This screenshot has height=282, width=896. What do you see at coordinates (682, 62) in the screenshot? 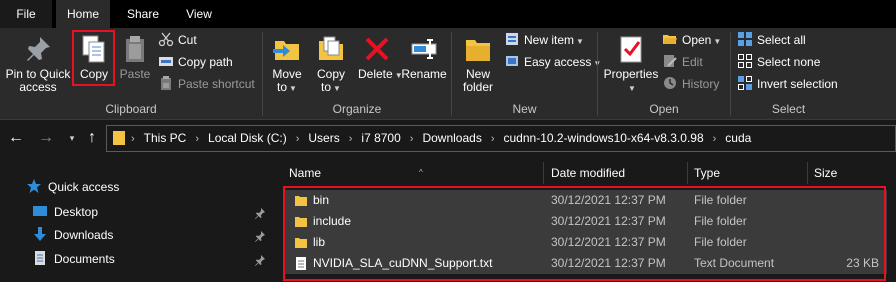
I see `edit-button: Edit` at bounding box center [682, 62].